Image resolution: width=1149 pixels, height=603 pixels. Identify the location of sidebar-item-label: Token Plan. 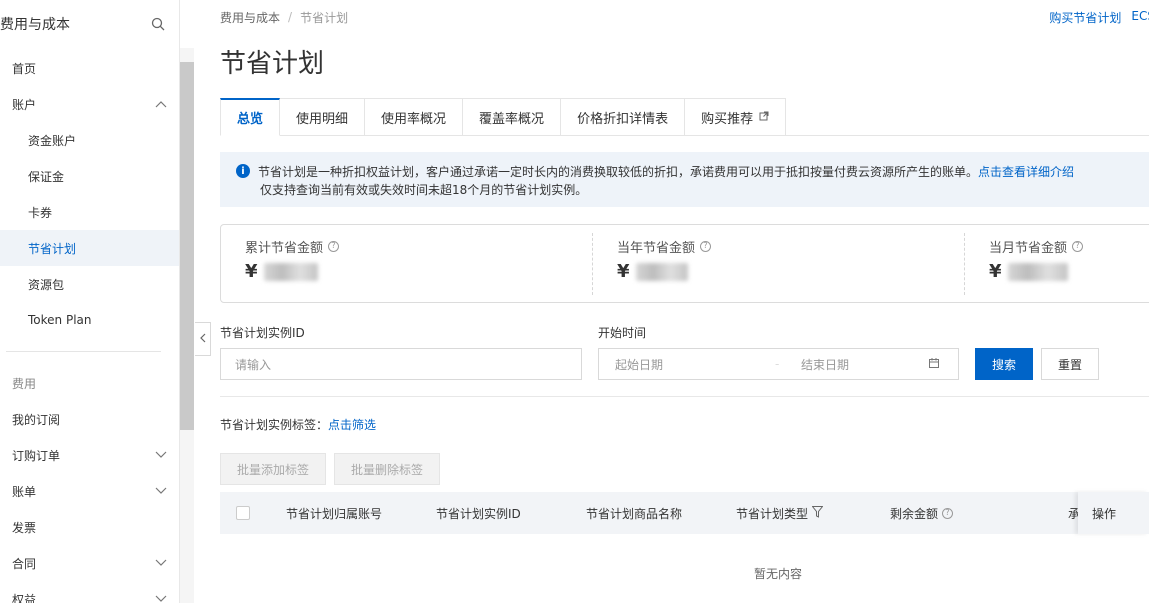
(60, 320).